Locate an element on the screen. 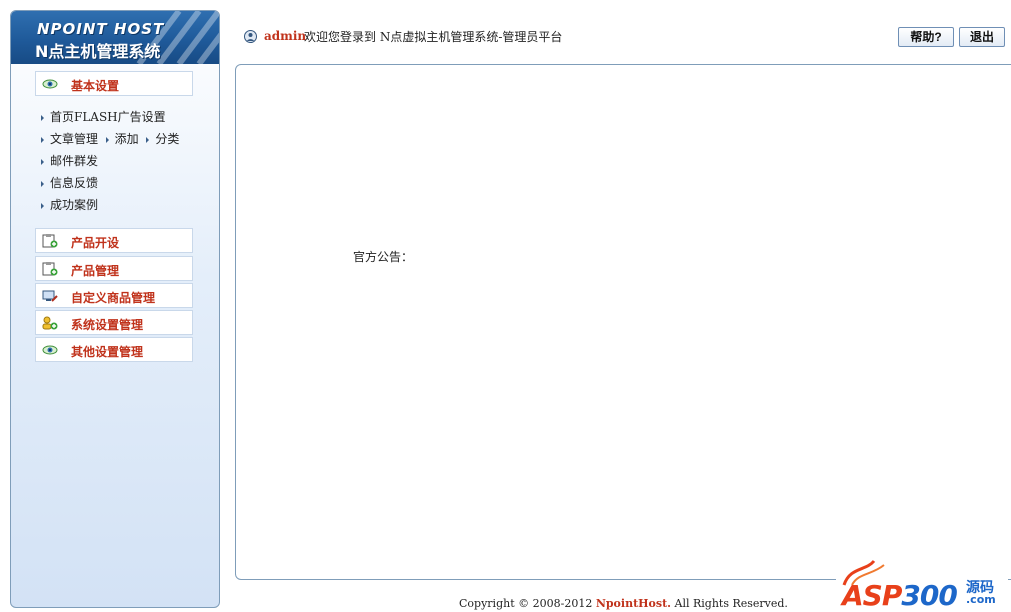  logo: NPOINT HOST N点主机管理系统 is located at coordinates (115, 37).